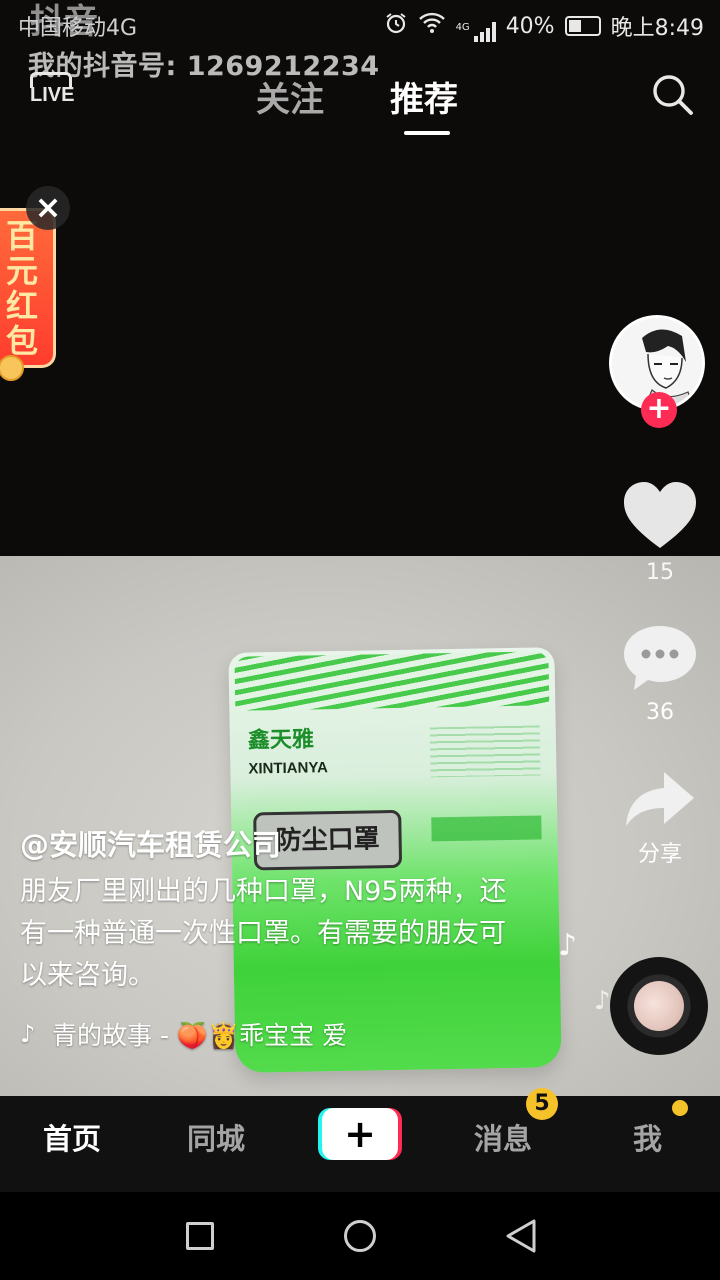  I want to click on heart-icon, so click(660, 515).